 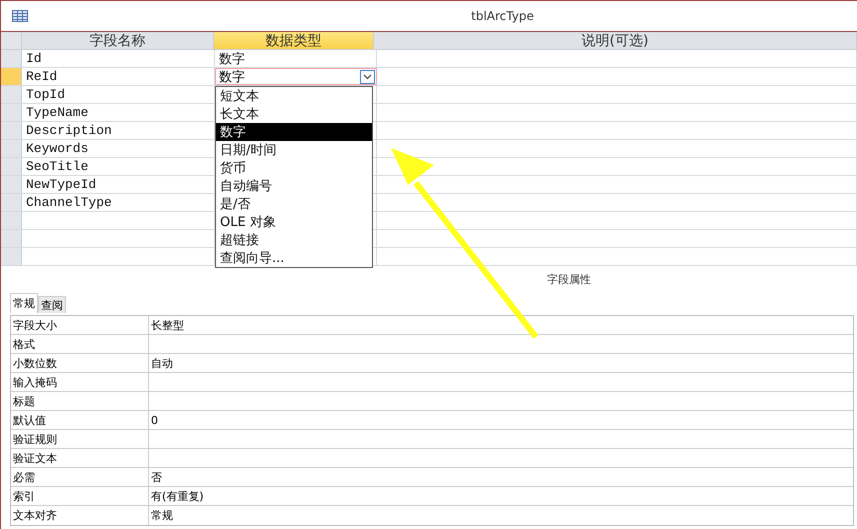 I want to click on property-label: 小数位数, so click(x=80, y=363).